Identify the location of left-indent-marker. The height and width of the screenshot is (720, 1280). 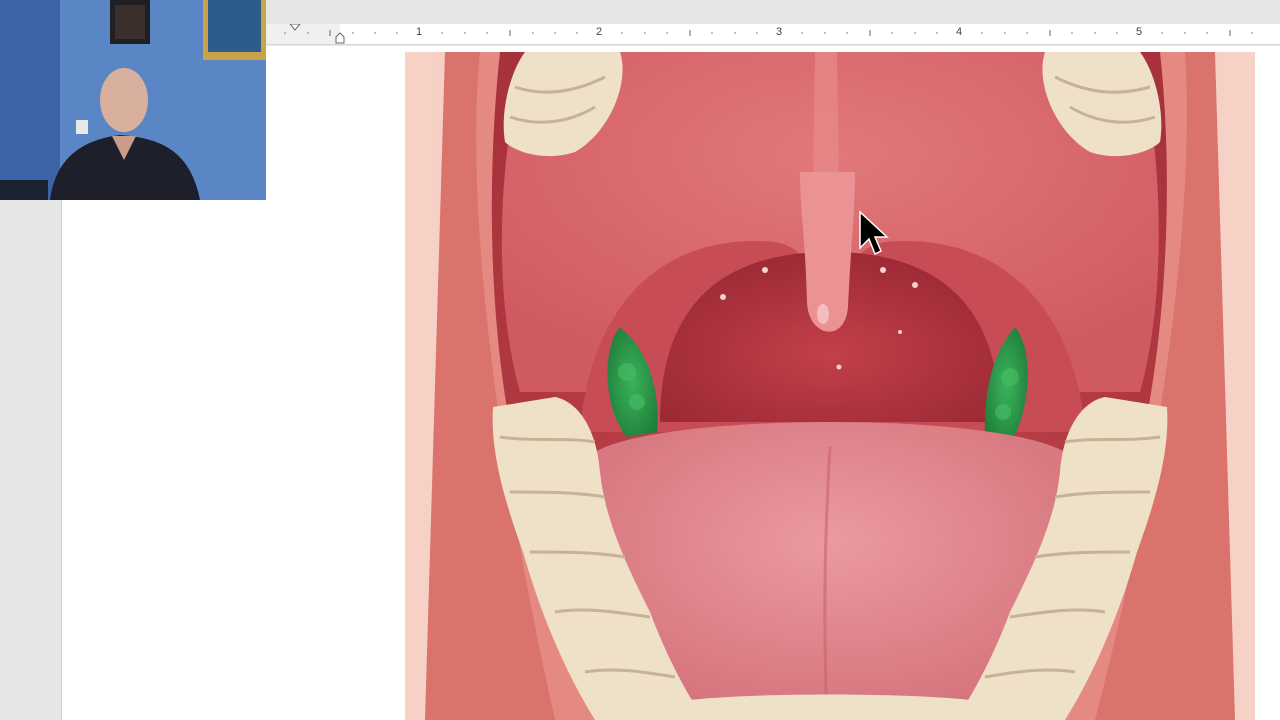
(340, 38).